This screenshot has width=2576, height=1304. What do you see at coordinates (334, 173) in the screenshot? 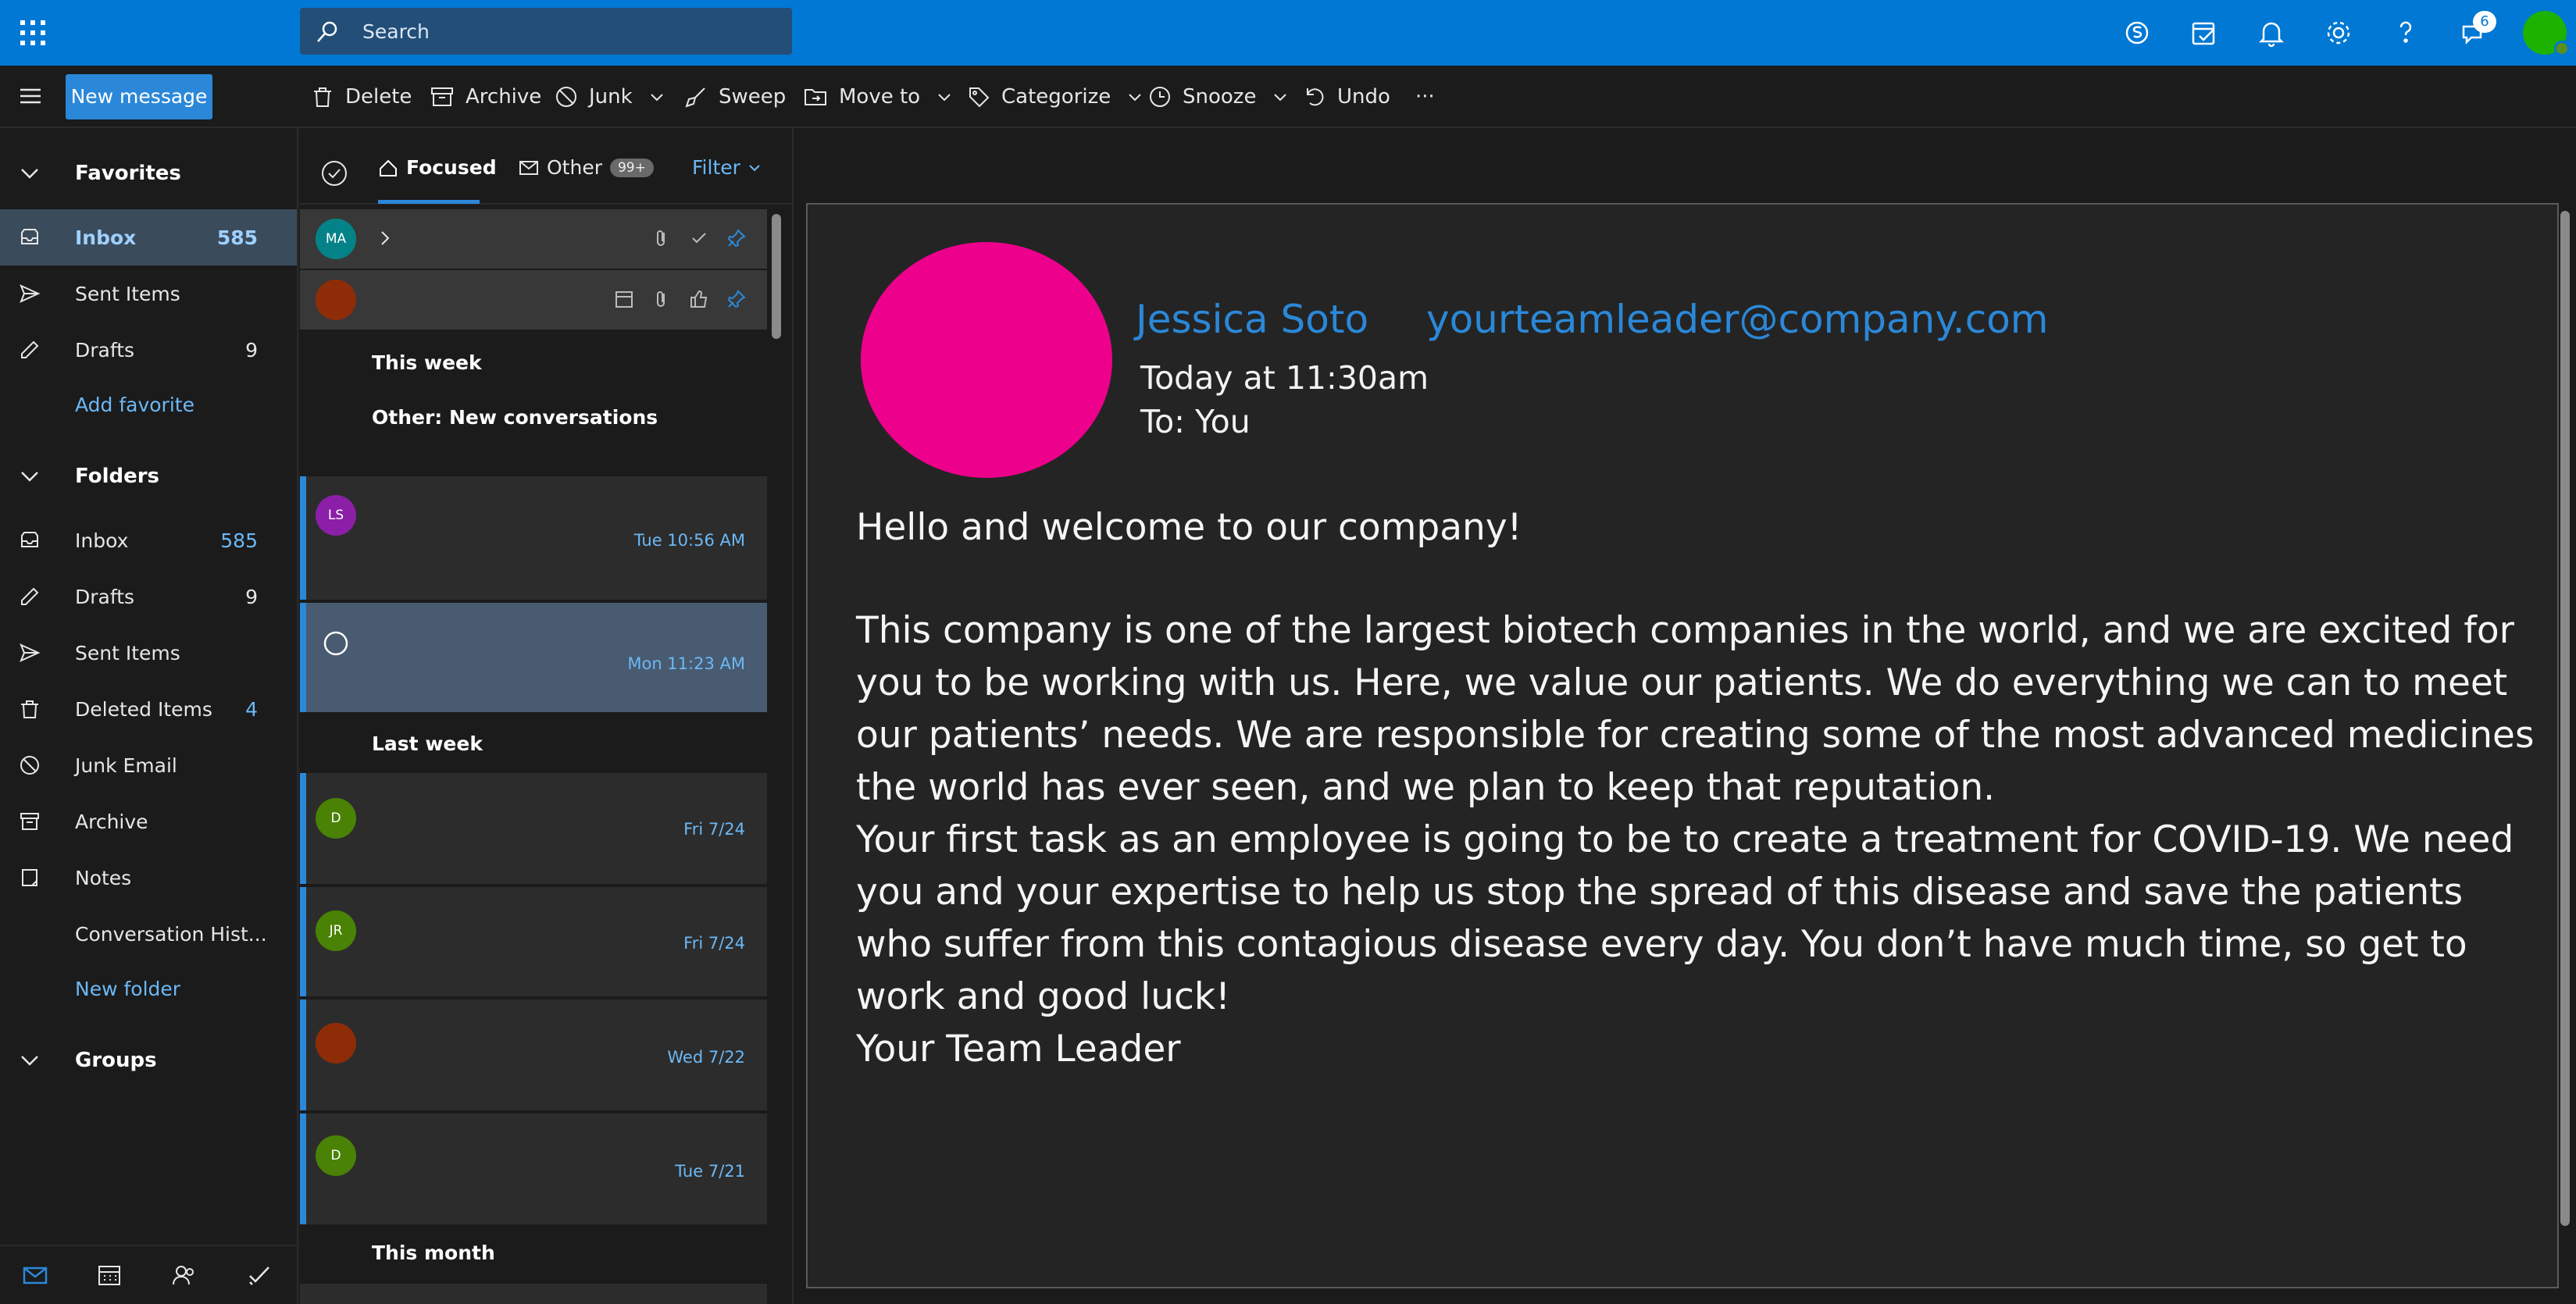
I see `select-all-checkbox` at bounding box center [334, 173].